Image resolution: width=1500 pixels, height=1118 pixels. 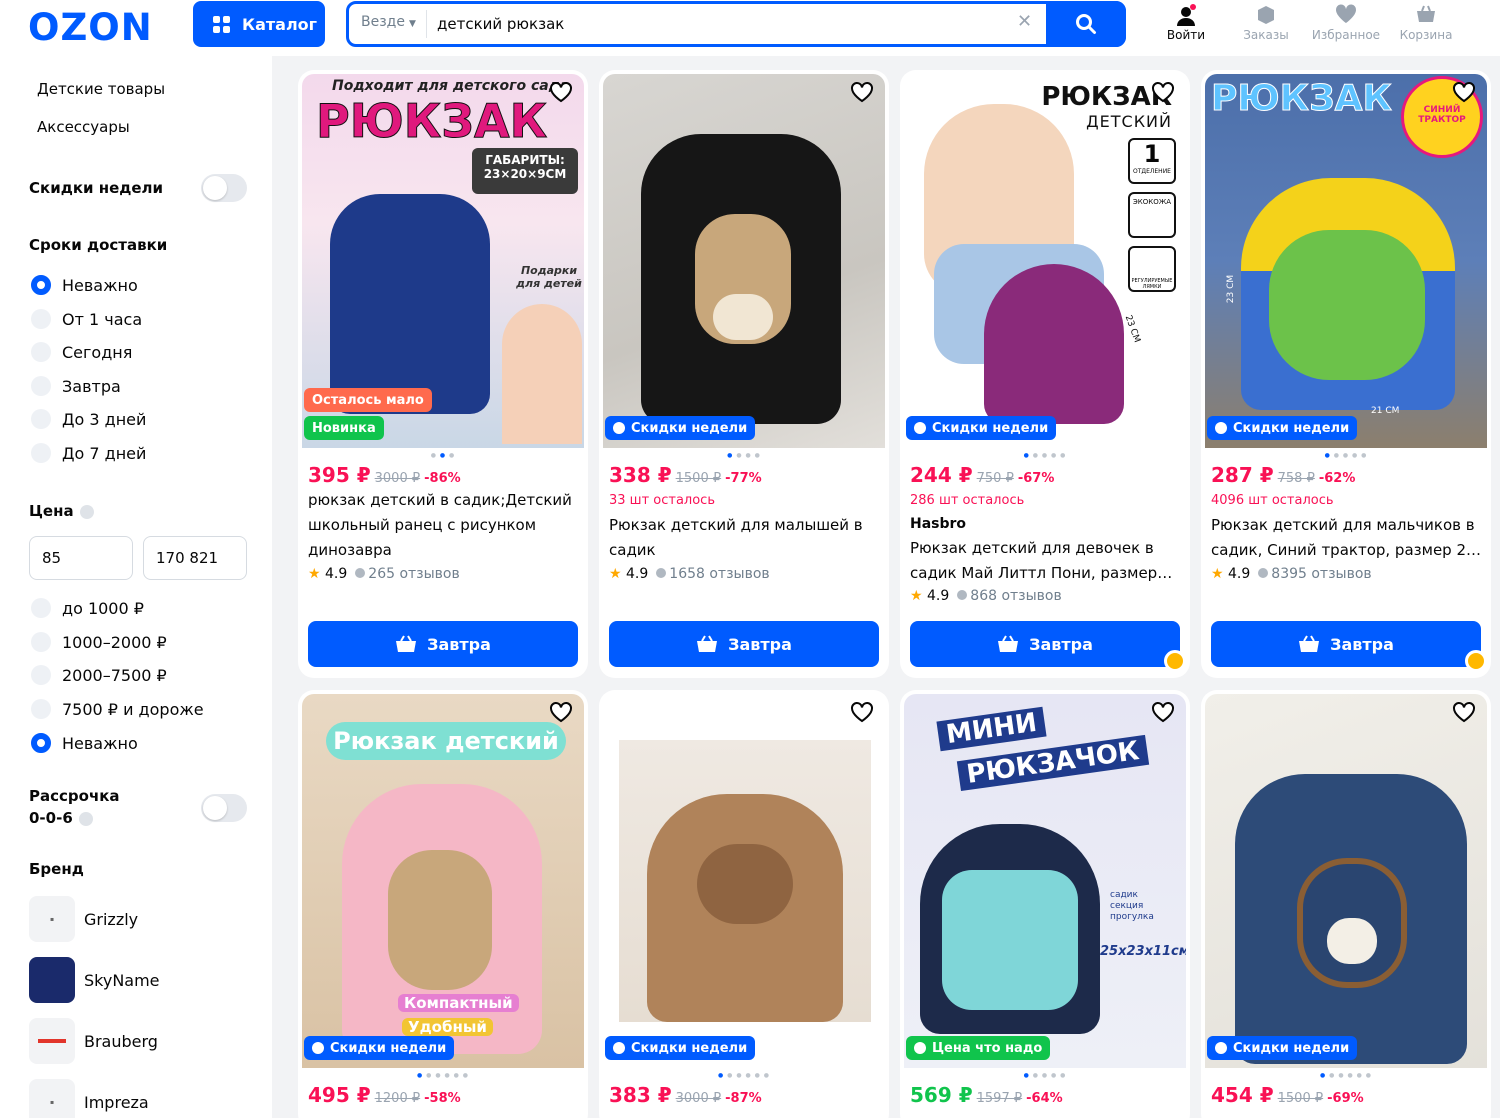 I want to click on delivery-option: Завтра, so click(x=76, y=386).